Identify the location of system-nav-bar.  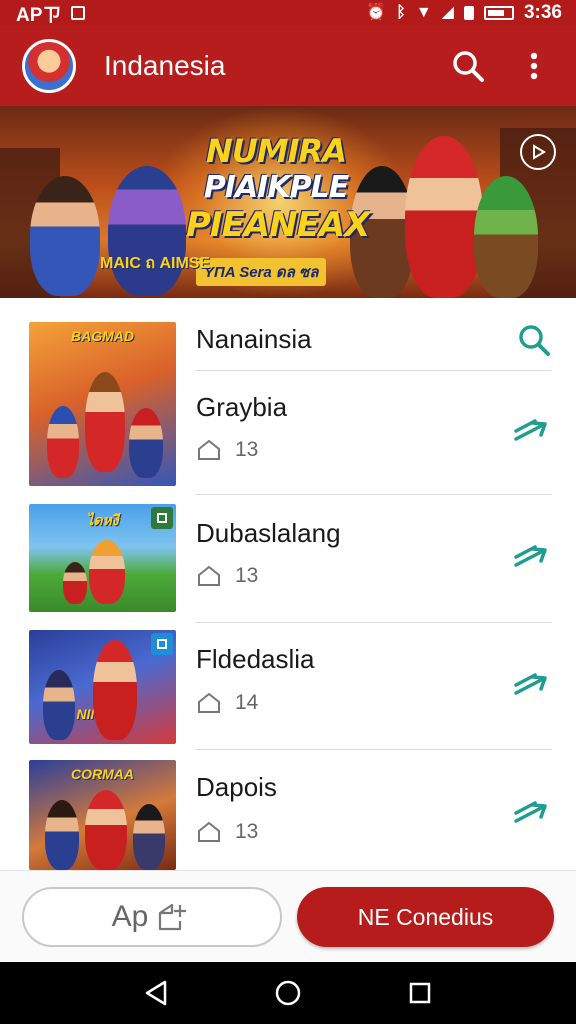
(288, 993).